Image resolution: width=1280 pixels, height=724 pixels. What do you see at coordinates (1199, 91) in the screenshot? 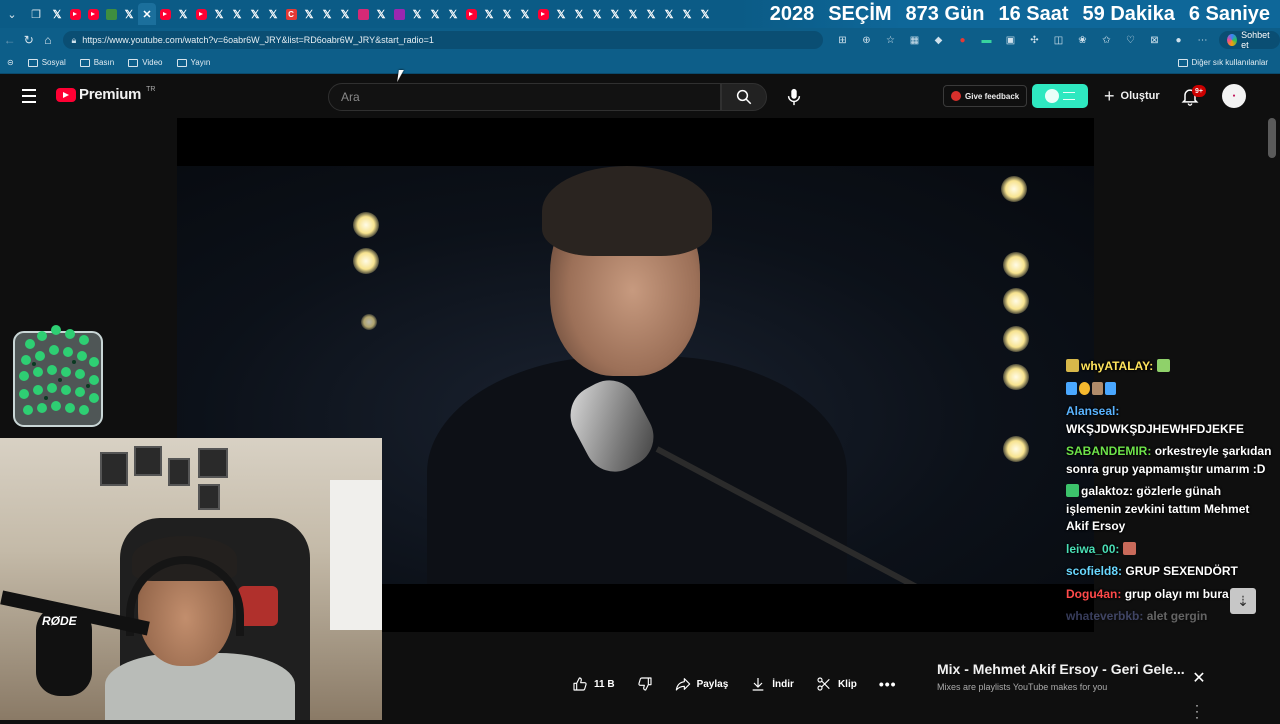
I see `notification-badge: 9+` at bounding box center [1199, 91].